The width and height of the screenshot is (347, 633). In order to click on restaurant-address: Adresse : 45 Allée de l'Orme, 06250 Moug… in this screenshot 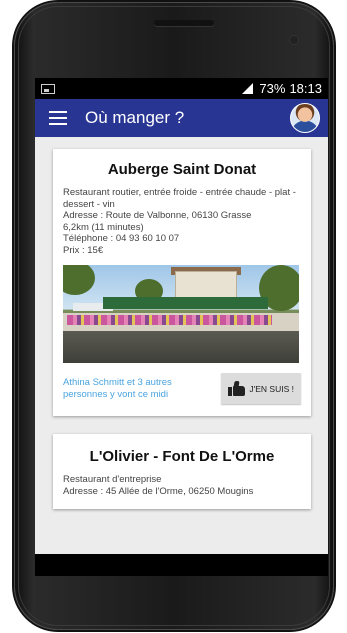, I will do `click(158, 491)`.